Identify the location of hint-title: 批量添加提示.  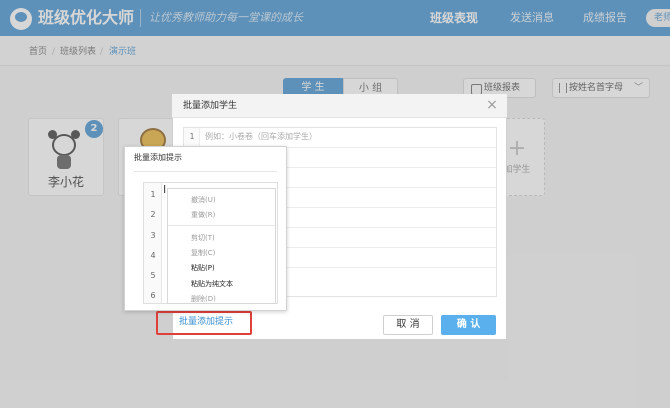
(158, 157).